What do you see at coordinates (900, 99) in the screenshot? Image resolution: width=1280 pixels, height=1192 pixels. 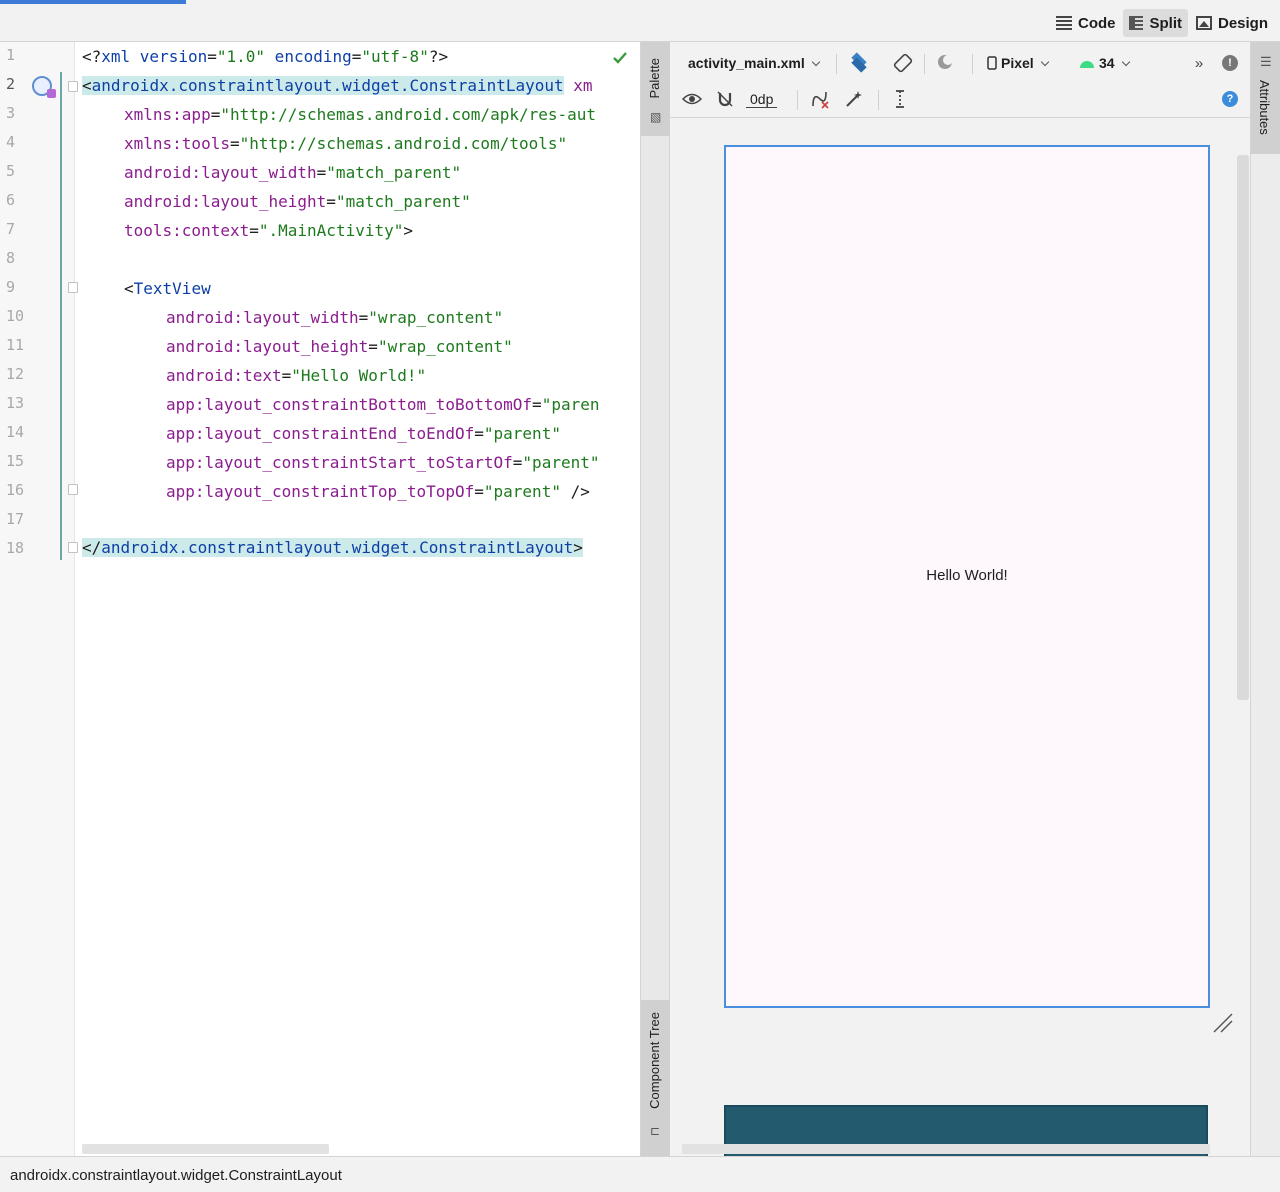 I see `guidelines-button` at bounding box center [900, 99].